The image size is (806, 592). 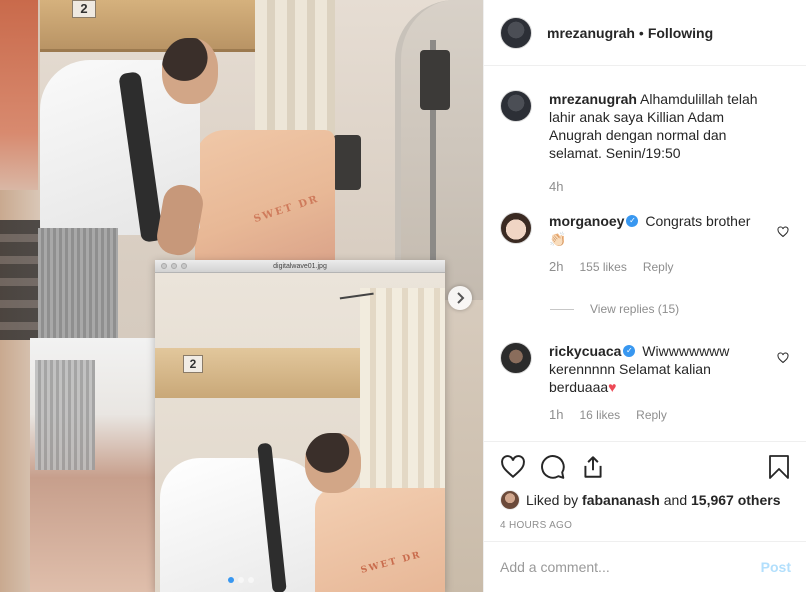 I want to click on comment-username: morganoey, so click(x=586, y=221).